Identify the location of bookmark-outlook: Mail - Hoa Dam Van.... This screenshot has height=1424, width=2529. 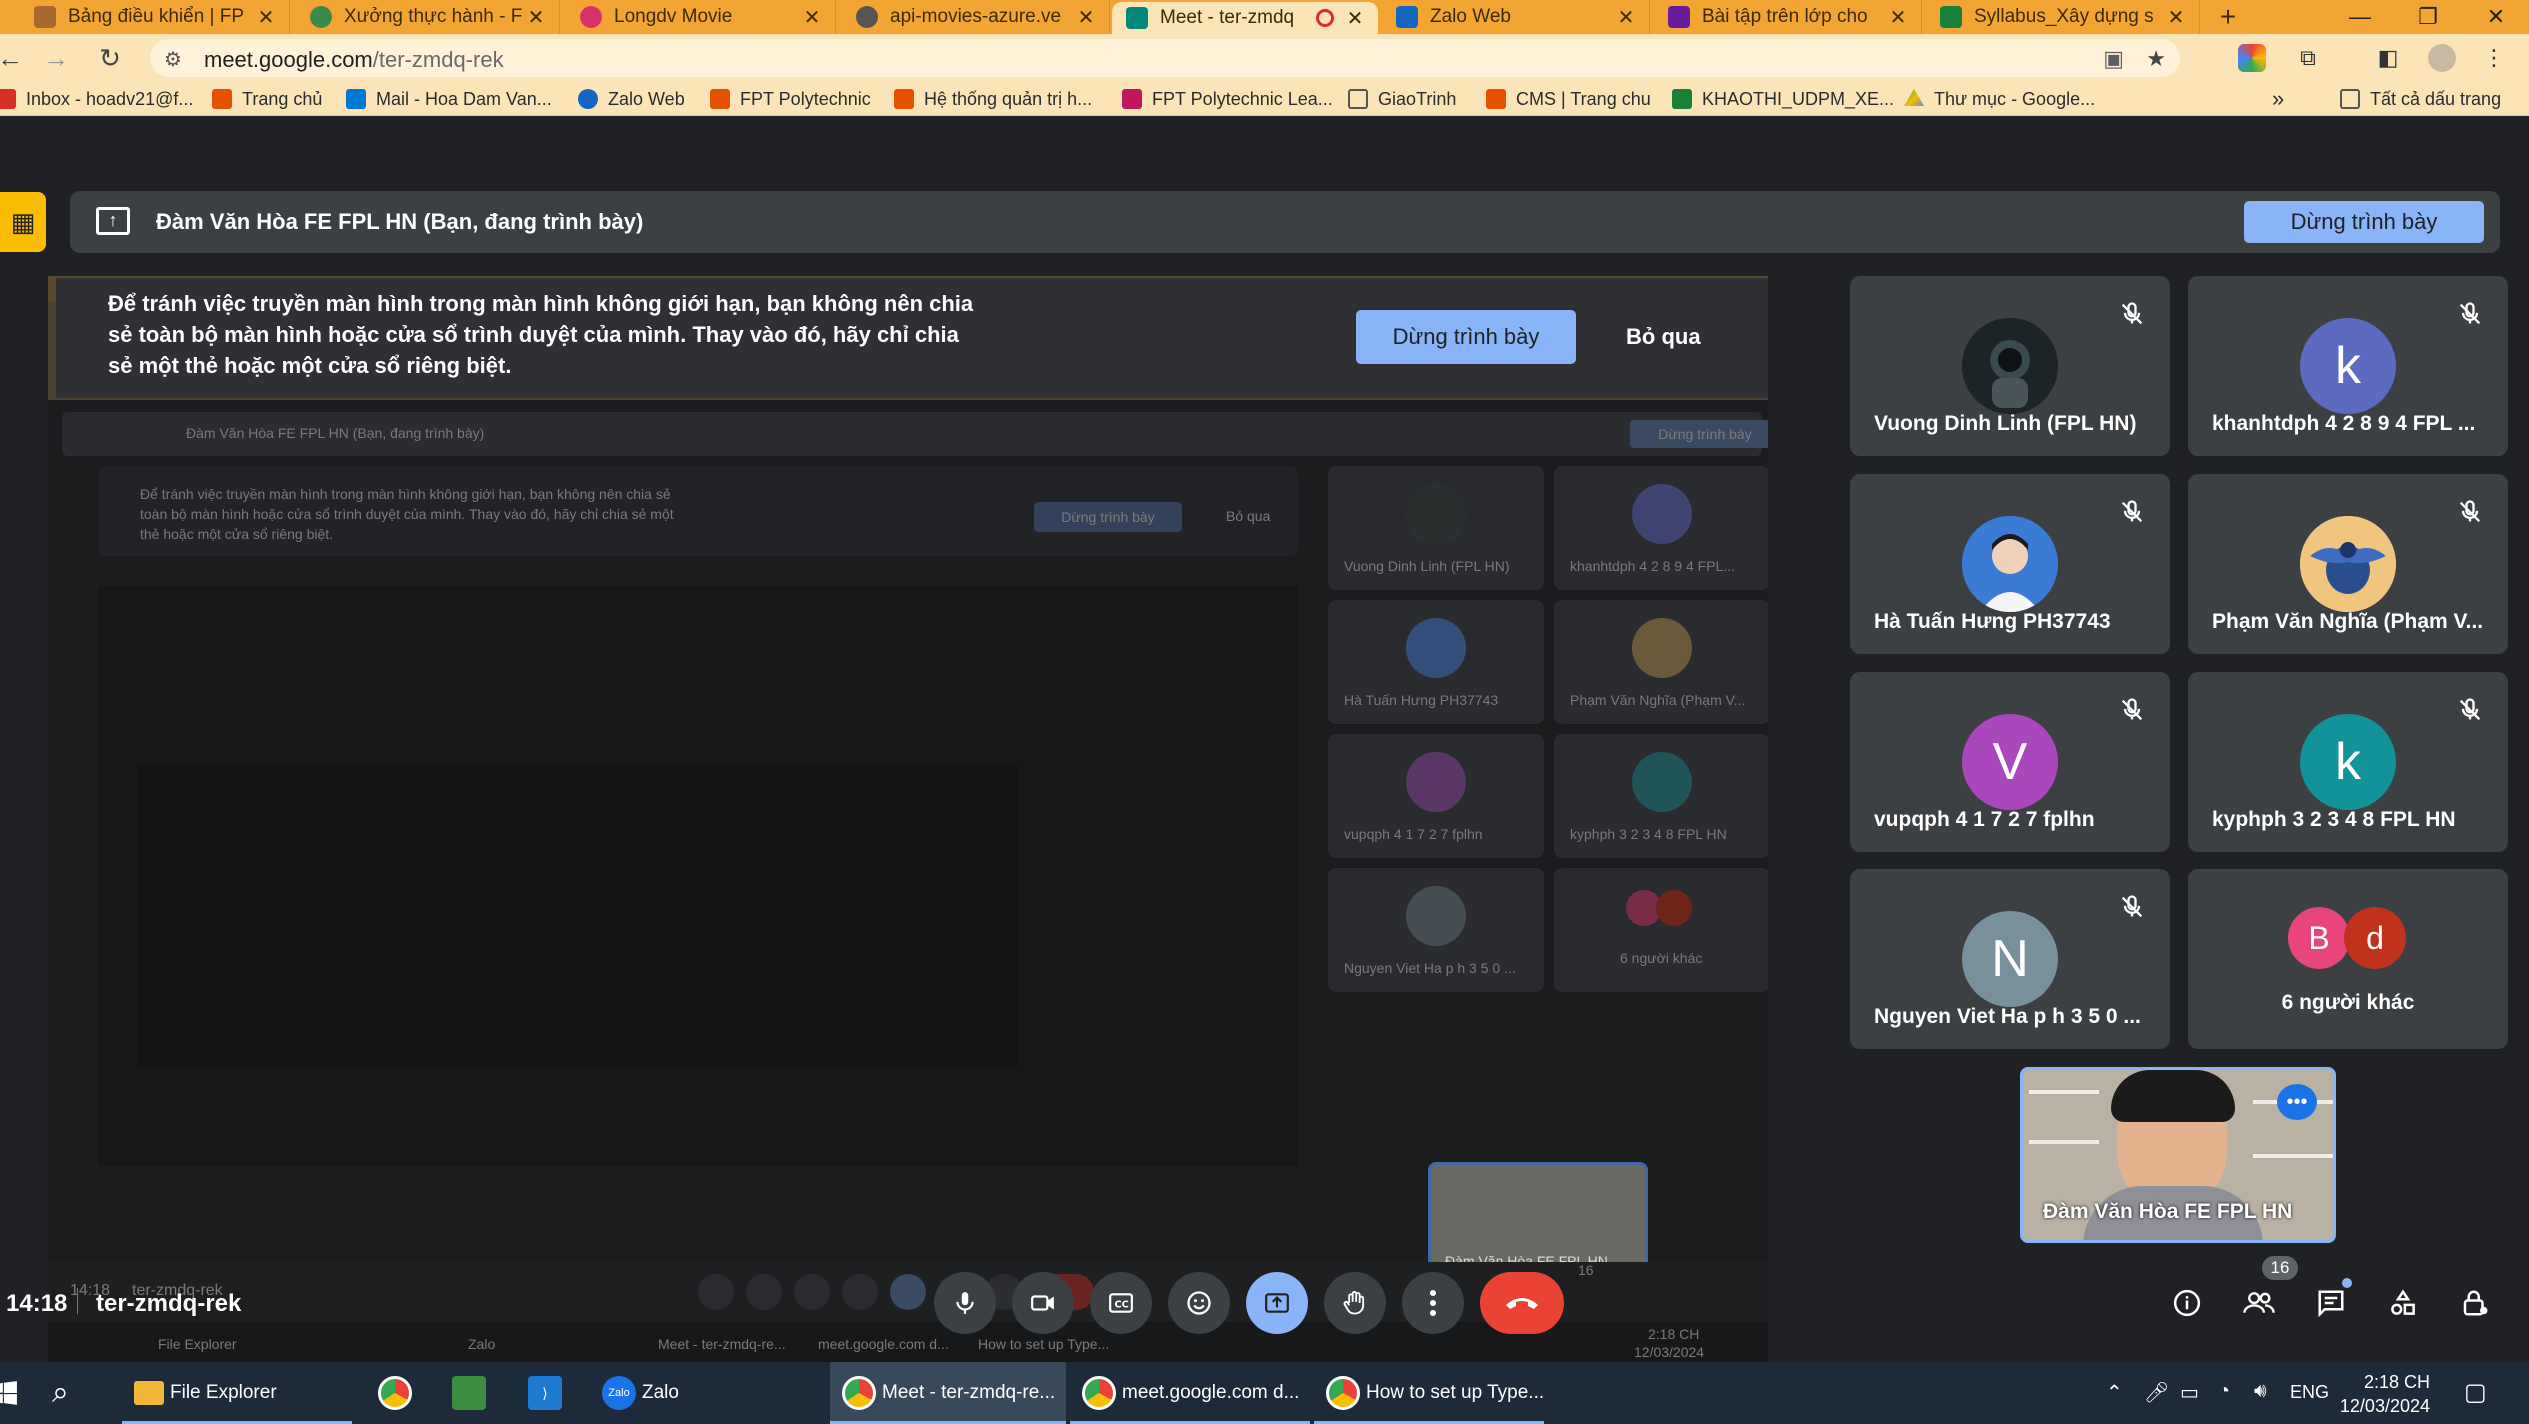
(449, 99).